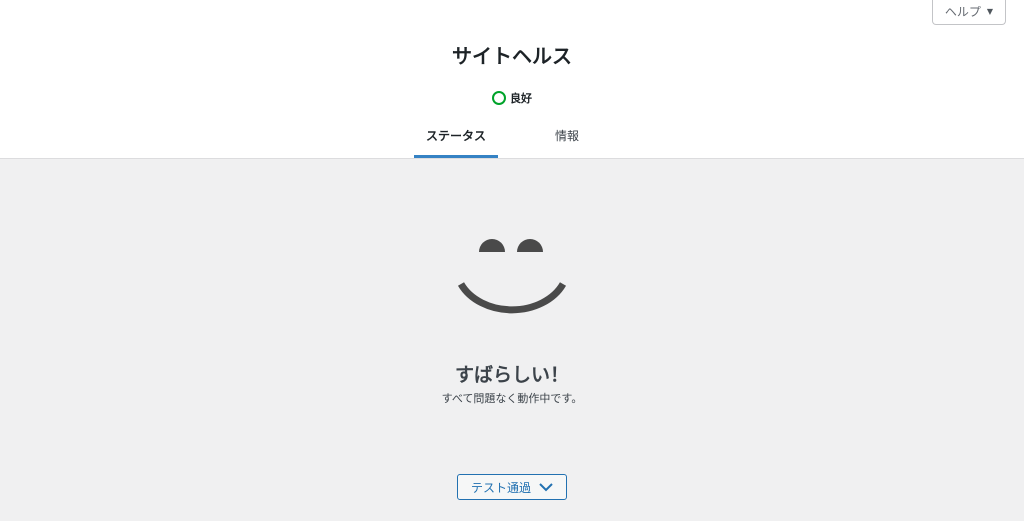 This screenshot has height=521, width=1024. What do you see at coordinates (499, 98) in the screenshot?
I see `status-circle-icon` at bounding box center [499, 98].